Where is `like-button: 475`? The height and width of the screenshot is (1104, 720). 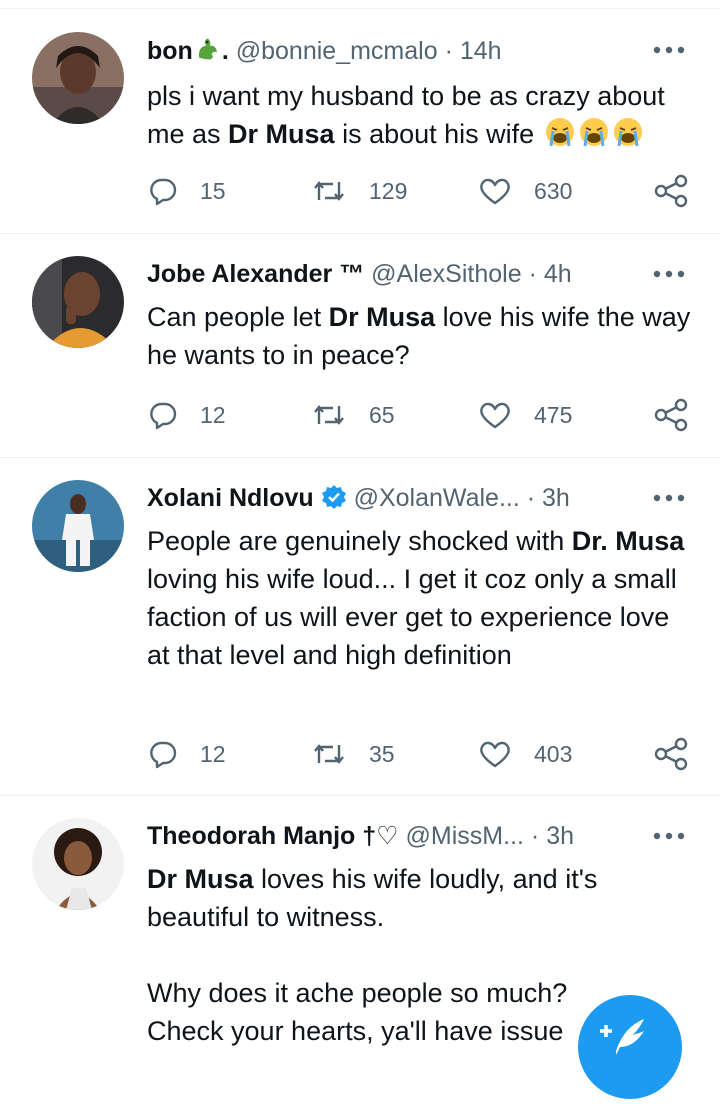
like-button: 475 is located at coordinates (525, 415).